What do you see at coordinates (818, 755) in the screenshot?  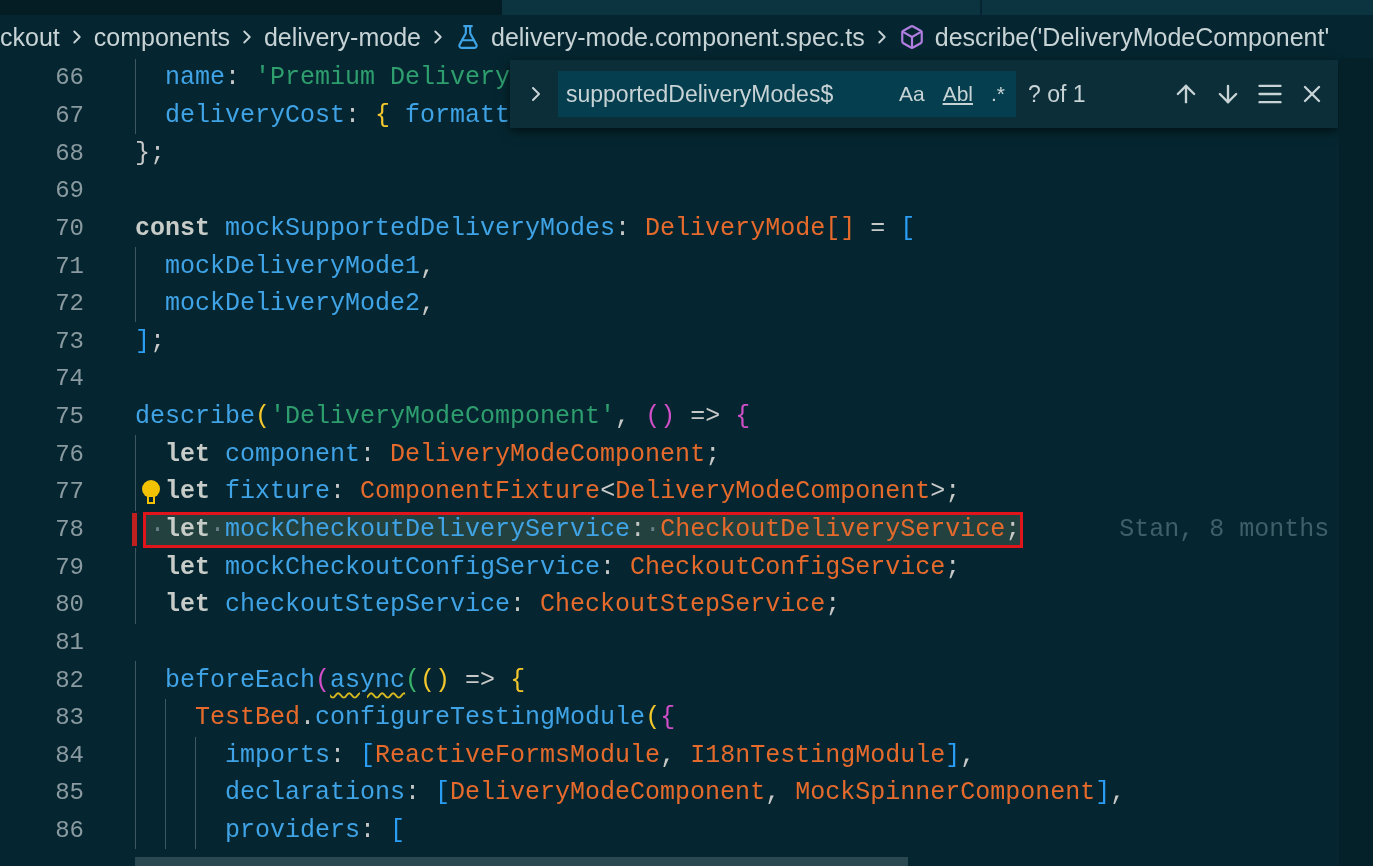 I see `code-token: I18nTestingModule` at bounding box center [818, 755].